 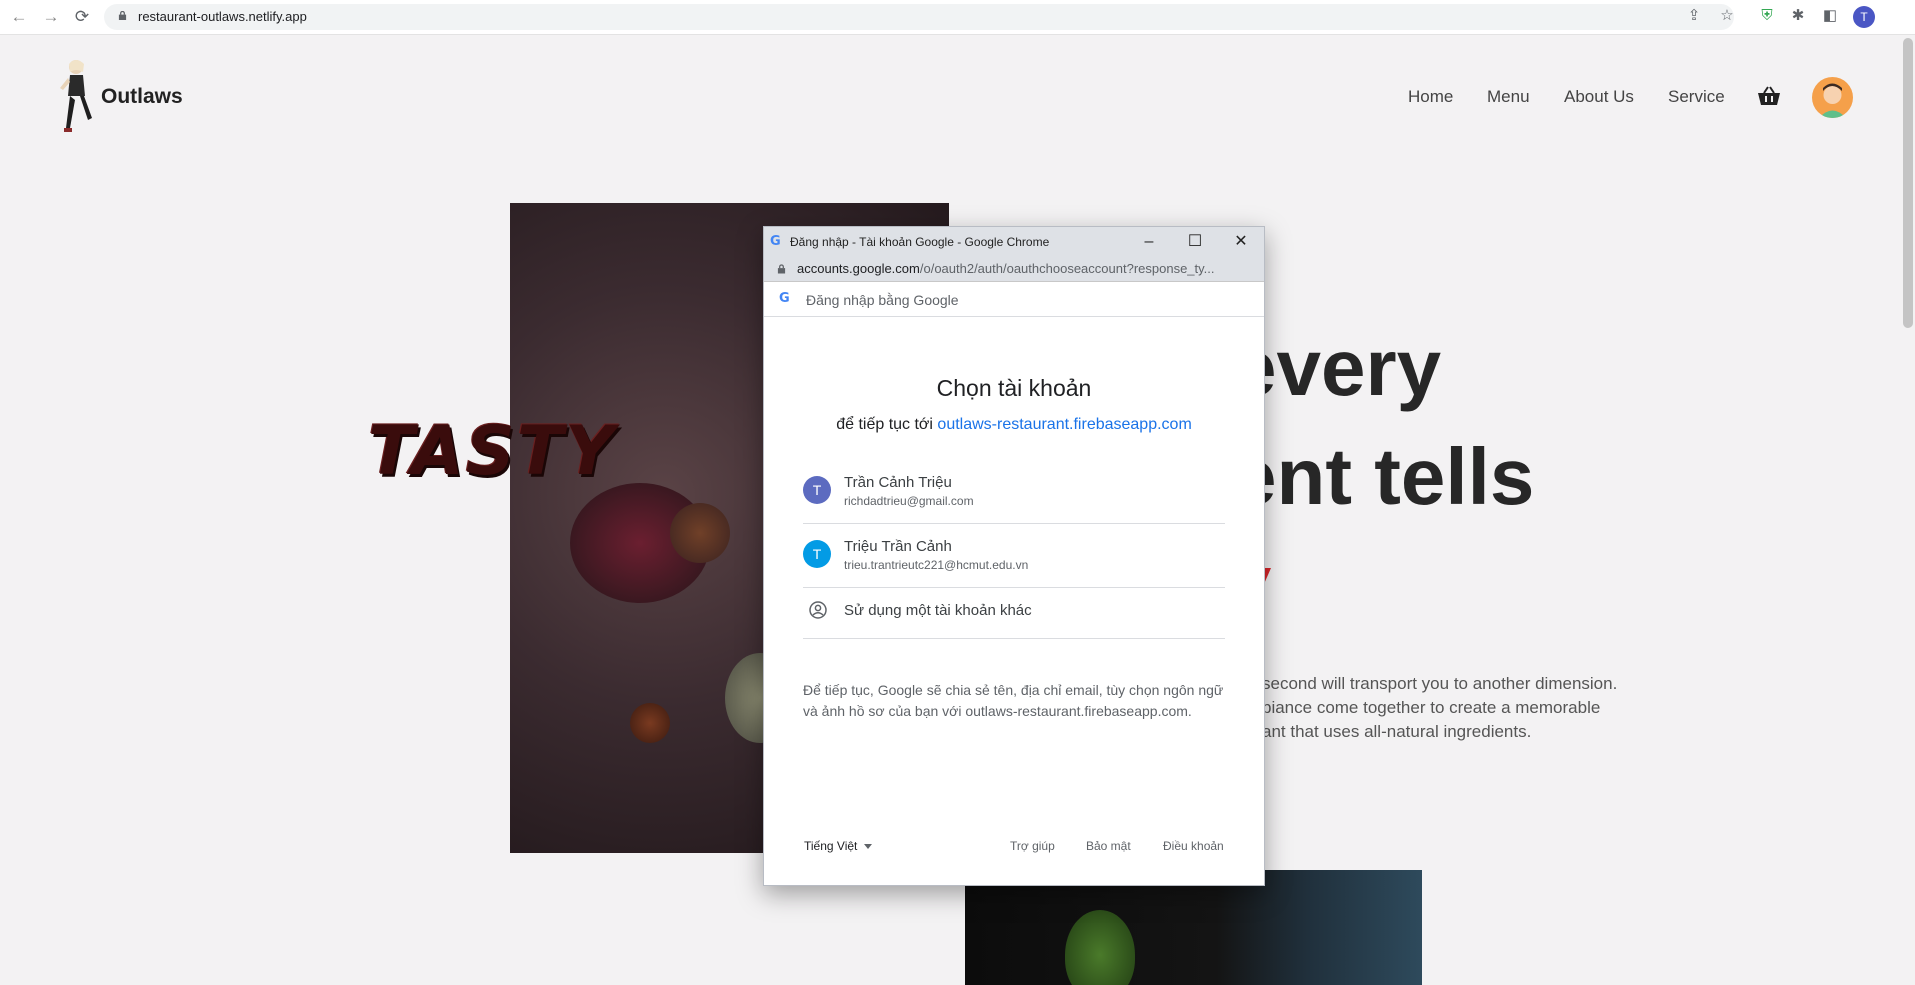 I want to click on star-icon: ☆, so click(x=1727, y=16).